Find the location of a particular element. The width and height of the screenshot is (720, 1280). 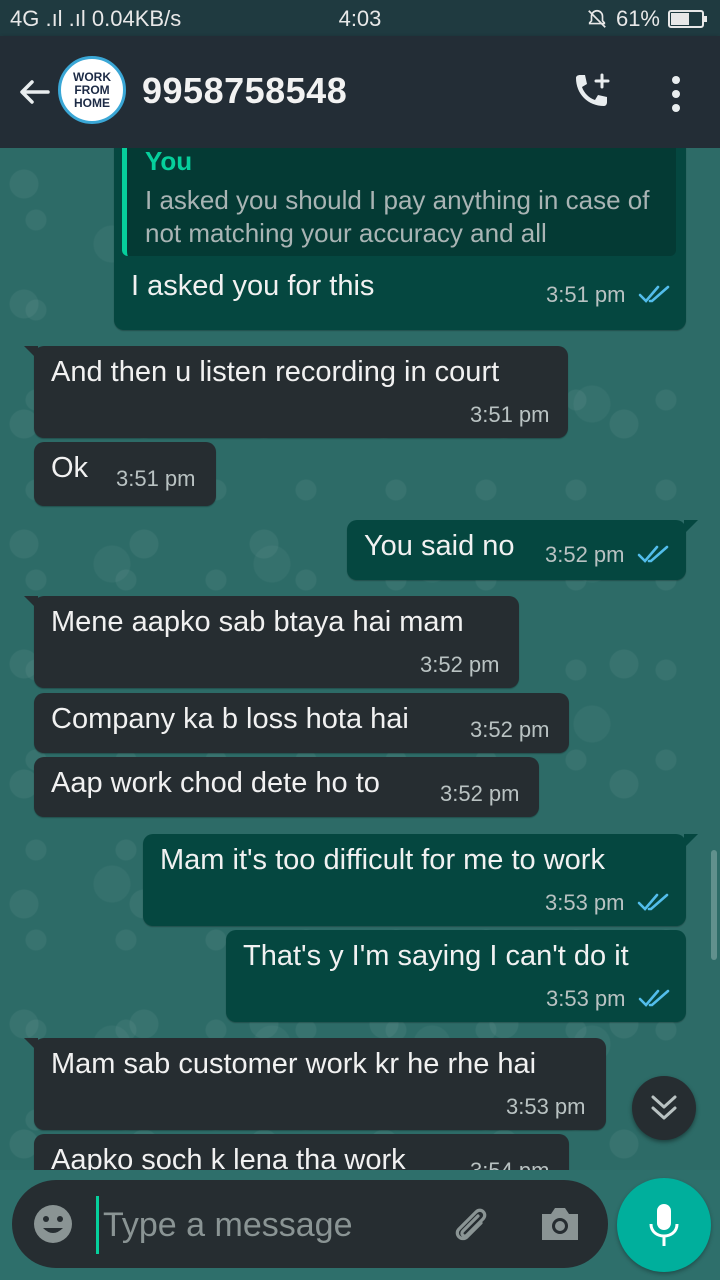

avatar: WORK FROM HOME is located at coordinates (92, 90).